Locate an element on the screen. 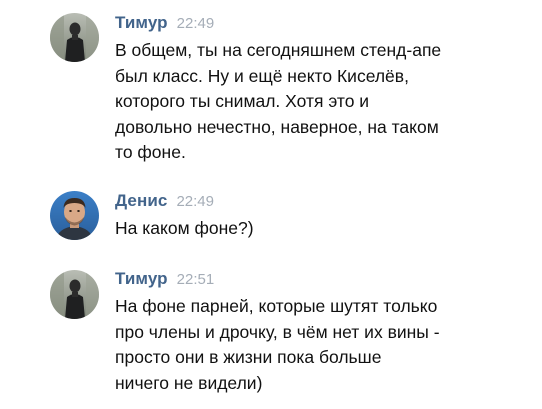 The height and width of the screenshot is (409, 542). message-line: довольно нечестно, наверное, на таком is located at coordinates (277, 126).